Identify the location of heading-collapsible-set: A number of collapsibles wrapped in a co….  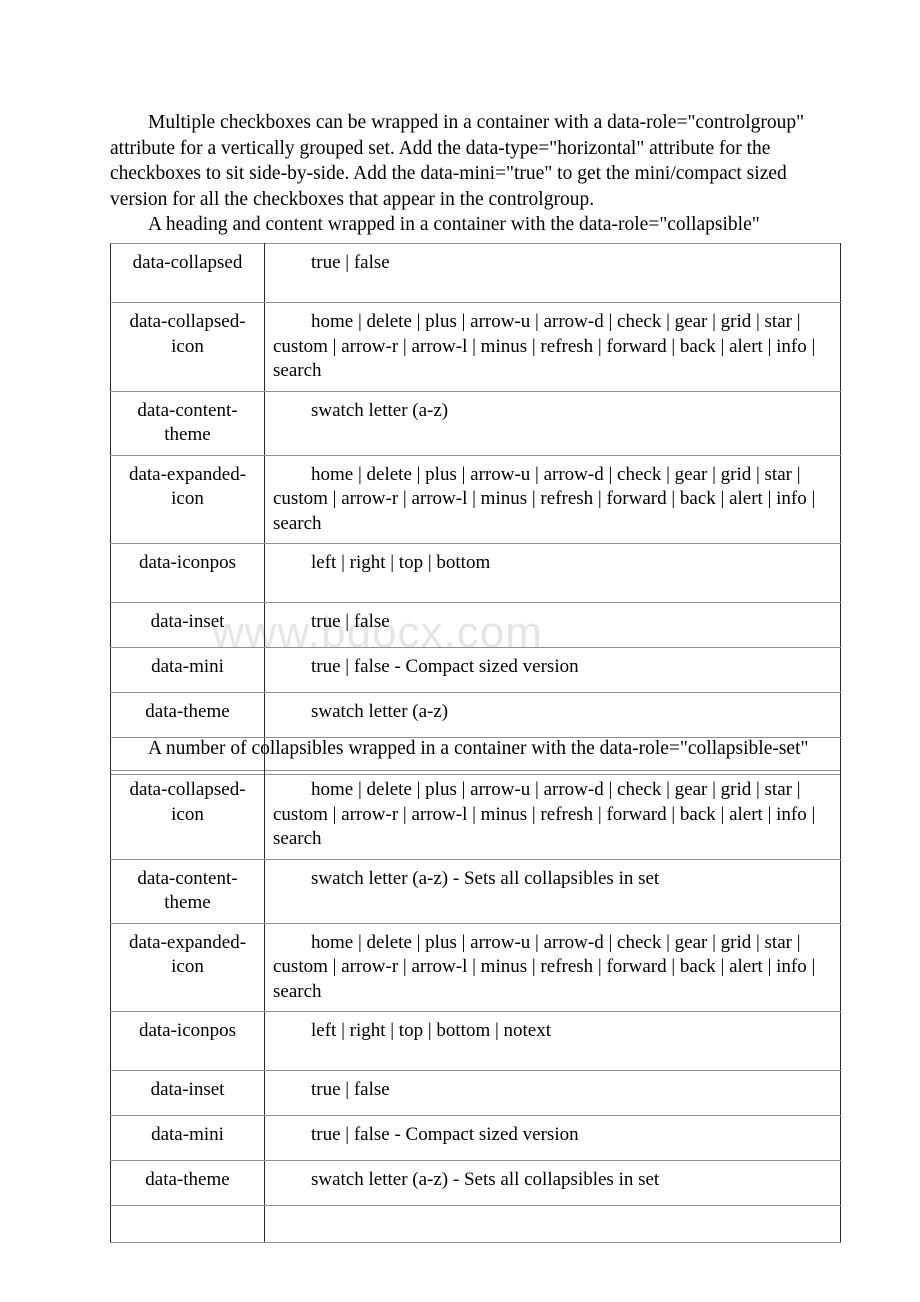
(478, 748).